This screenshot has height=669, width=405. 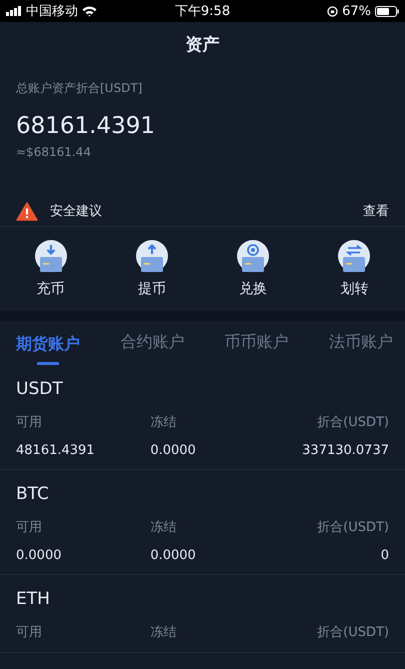 What do you see at coordinates (151, 257) in the screenshot?
I see `upload-wallet-icon` at bounding box center [151, 257].